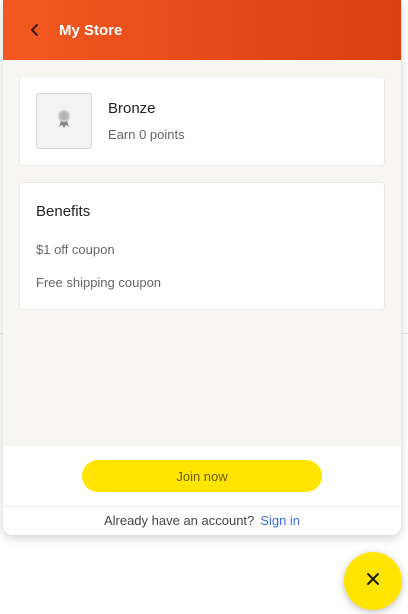 The image size is (408, 614). What do you see at coordinates (202, 30) in the screenshot?
I see `panel-header: My Store` at bounding box center [202, 30].